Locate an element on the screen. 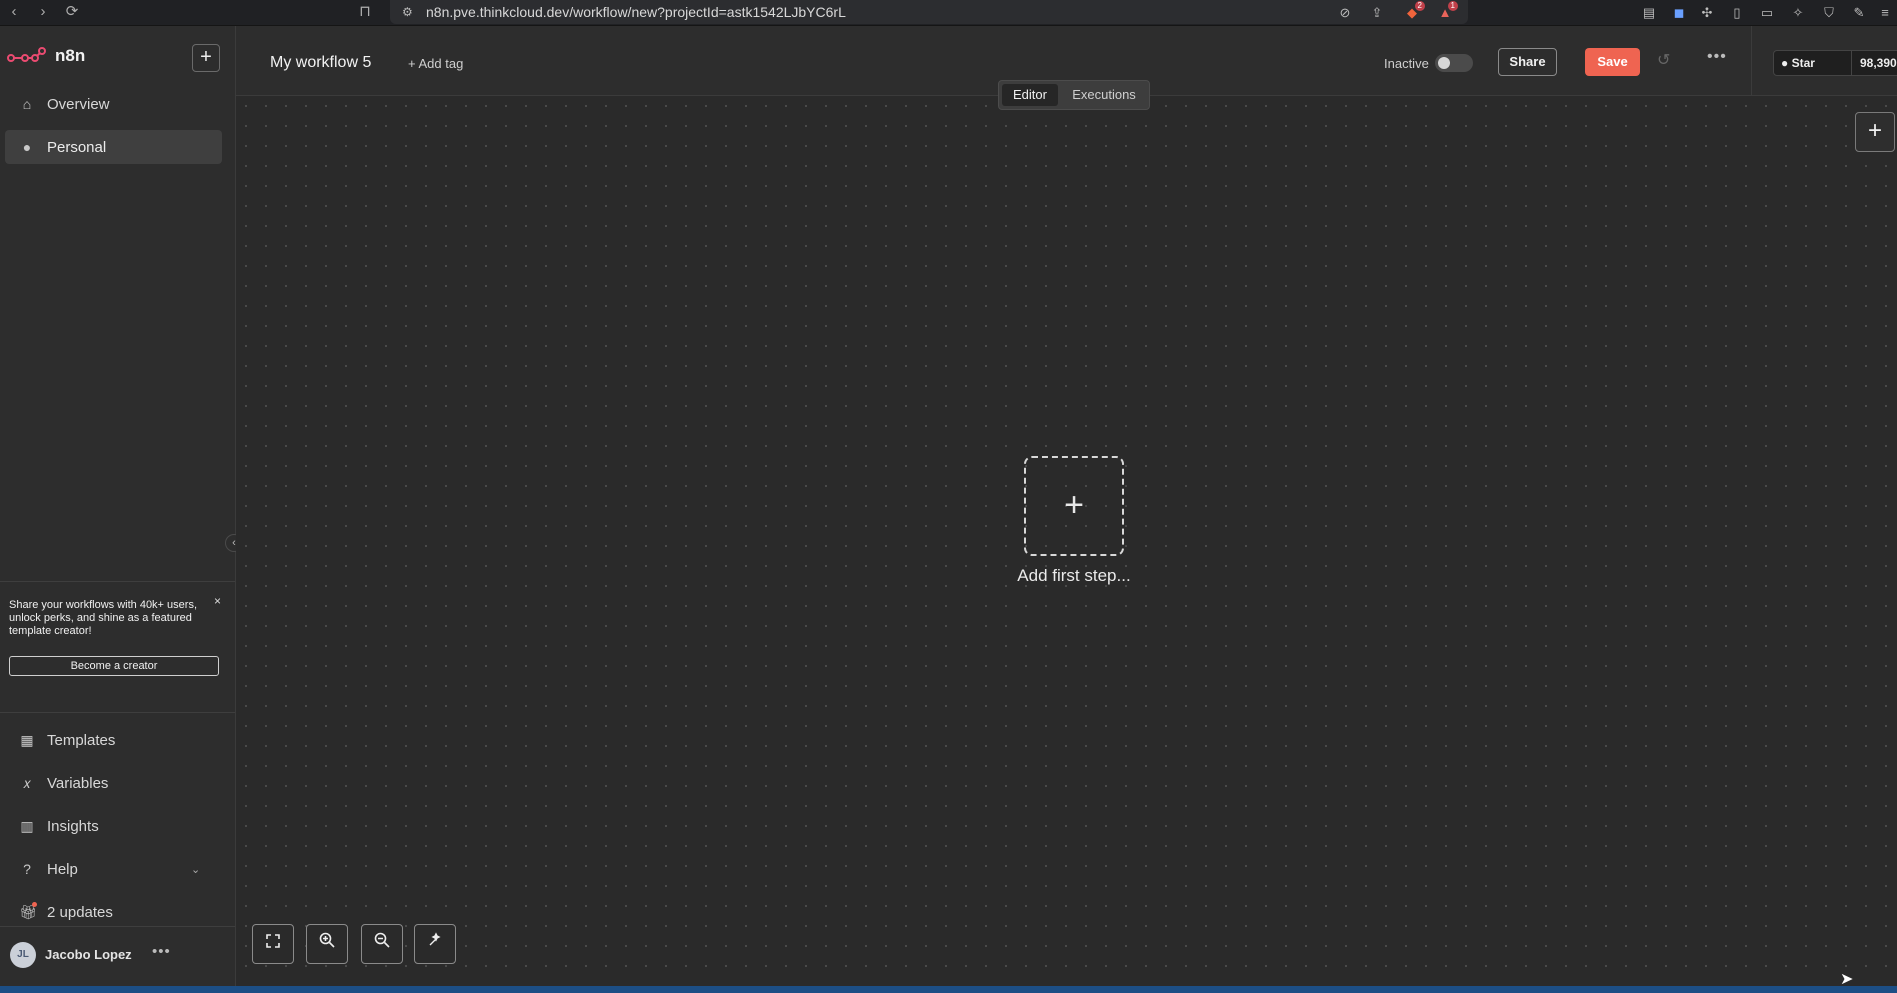 This screenshot has height=993, width=1897. github-divider is located at coordinates (1851, 63).